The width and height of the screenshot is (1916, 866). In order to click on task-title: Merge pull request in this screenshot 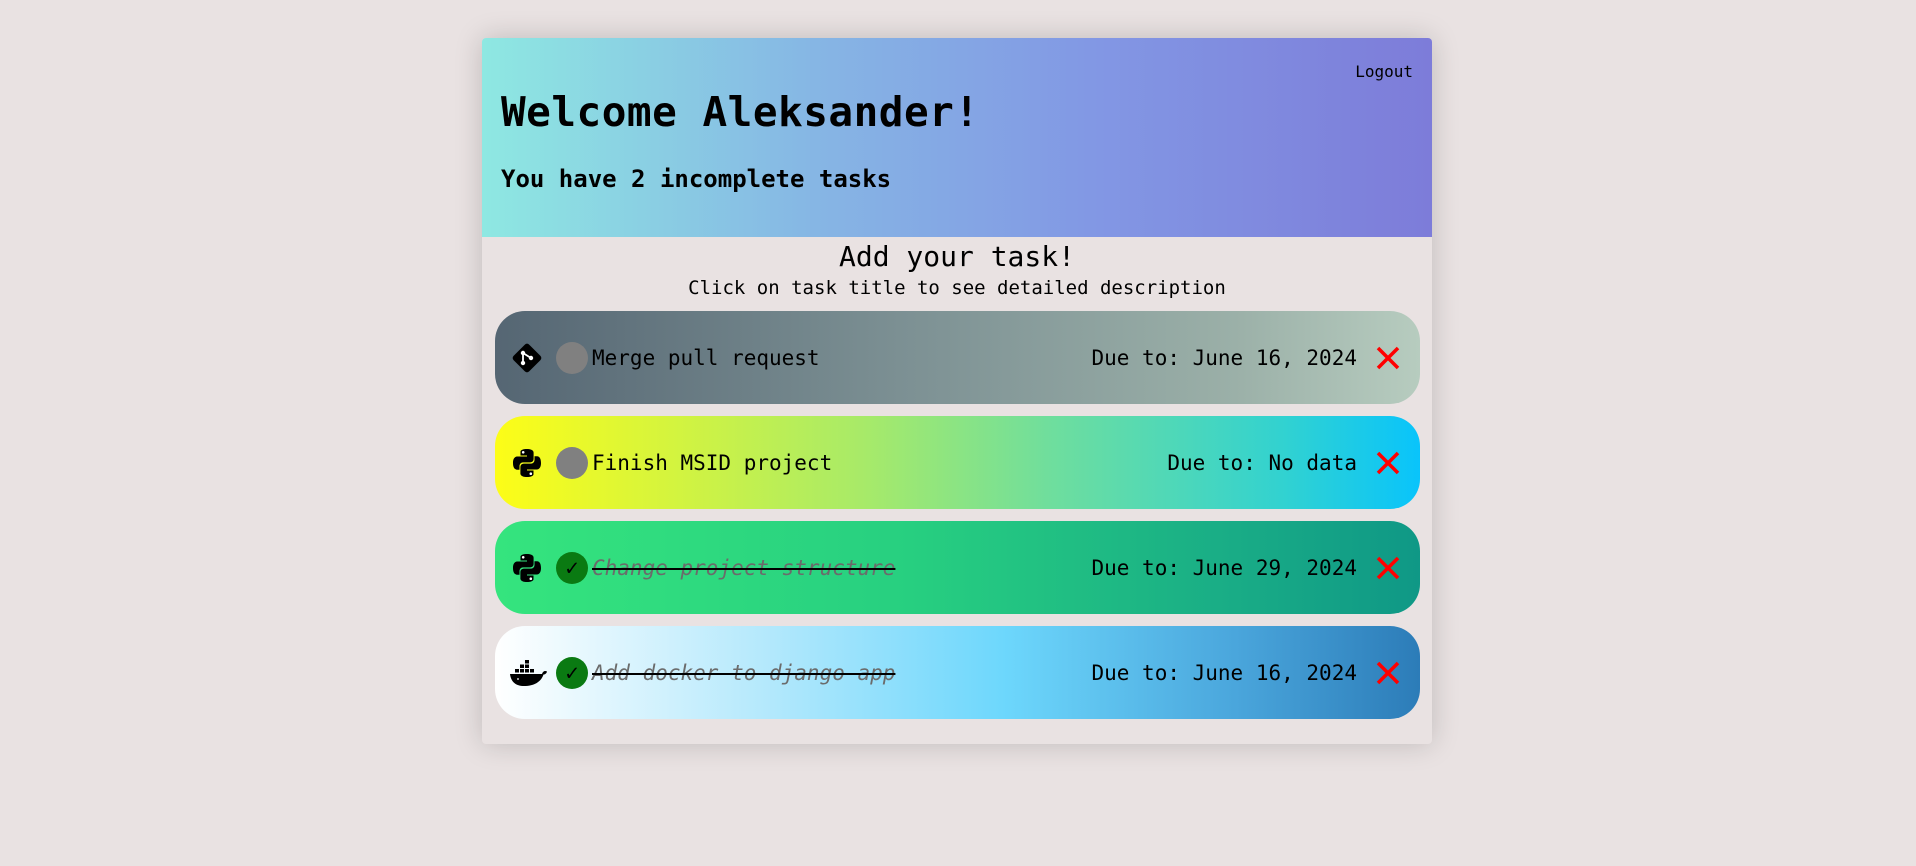, I will do `click(706, 358)`.